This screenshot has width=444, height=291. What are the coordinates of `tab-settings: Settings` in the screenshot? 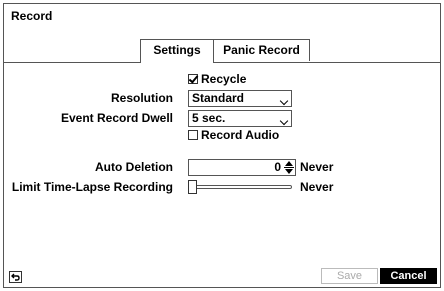 It's located at (177, 51).